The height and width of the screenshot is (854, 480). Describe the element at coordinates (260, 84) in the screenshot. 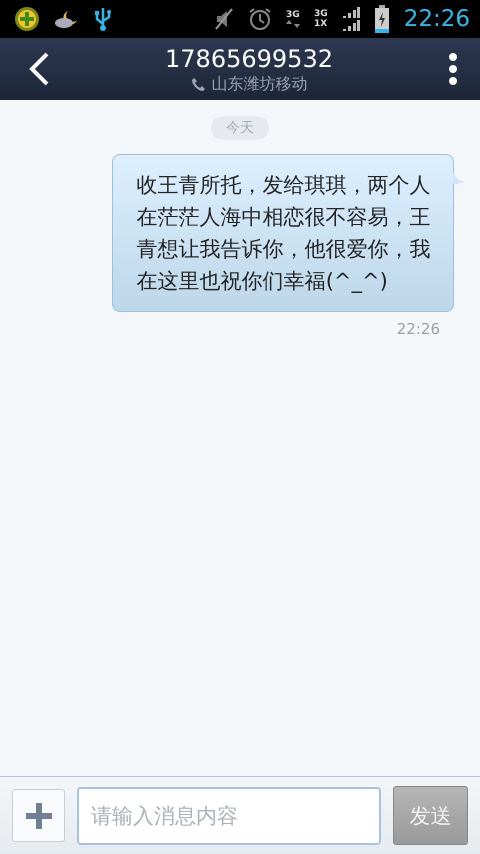

I see `carrier-location: 山东潍坊移动` at that location.